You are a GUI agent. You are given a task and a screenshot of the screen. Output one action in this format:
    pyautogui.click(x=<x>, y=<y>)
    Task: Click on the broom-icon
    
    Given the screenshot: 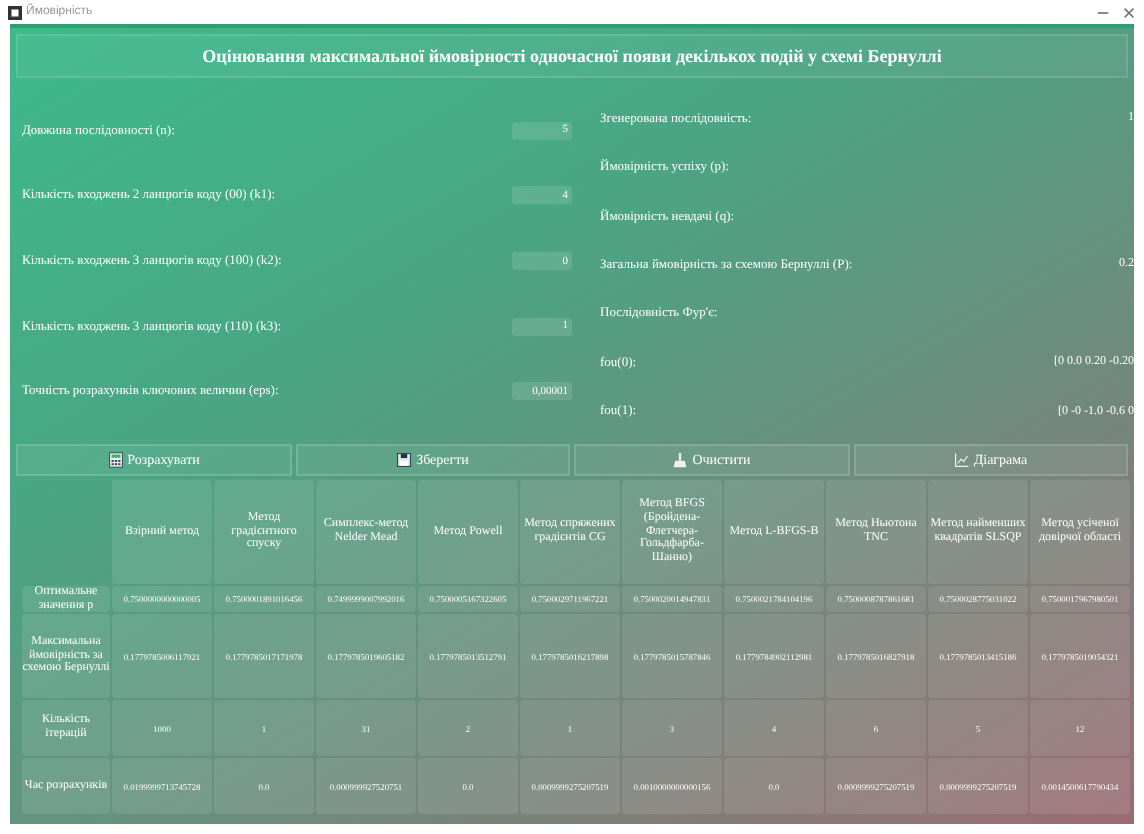 What is the action you would take?
    pyautogui.click(x=680, y=460)
    